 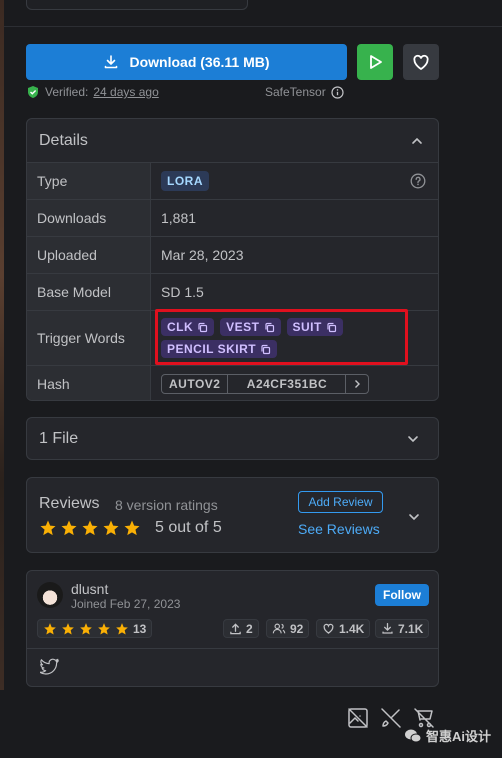 What do you see at coordinates (288, 628) in the screenshot?
I see `followers-stat: 92` at bounding box center [288, 628].